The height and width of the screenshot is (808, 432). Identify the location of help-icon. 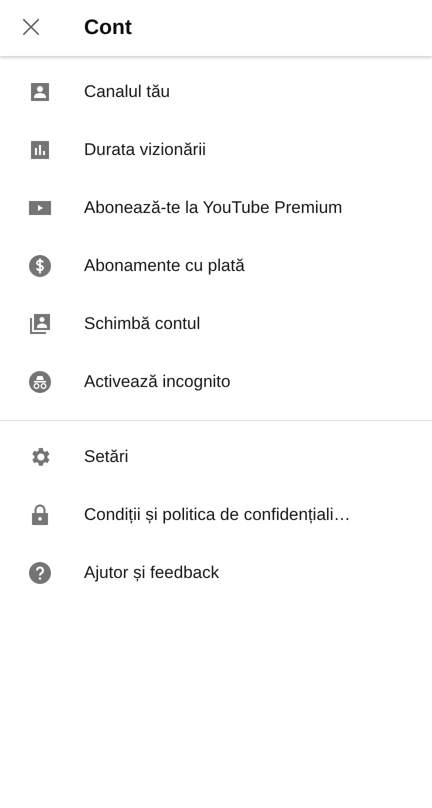
(40, 573).